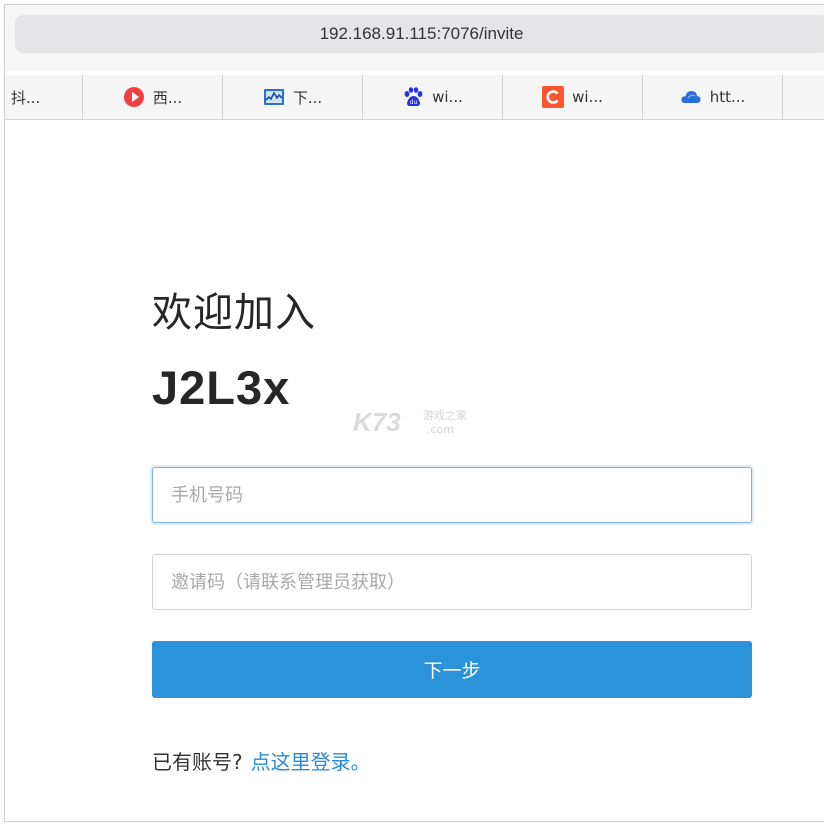 Image resolution: width=830 pixels, height=828 pixels. I want to click on watermark-subtitle: 游戏之家, so click(445, 415).